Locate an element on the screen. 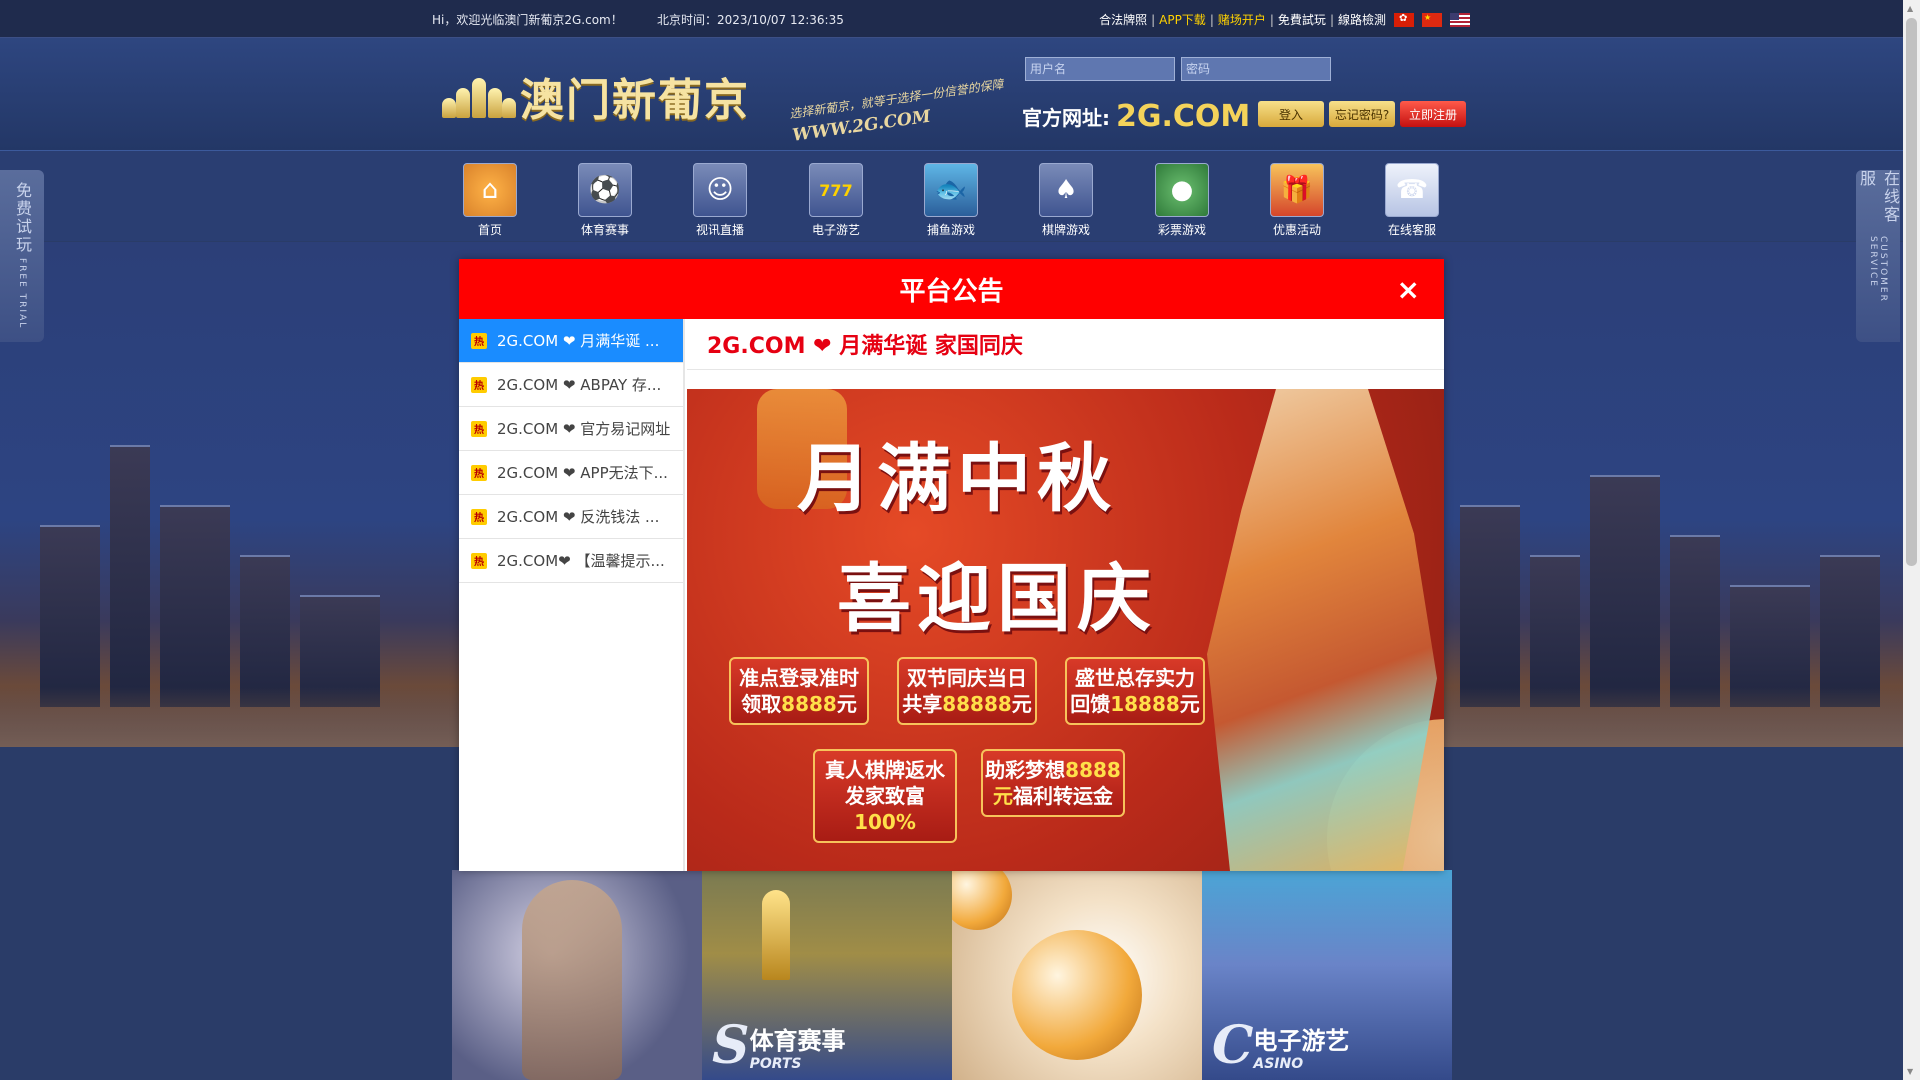  tile-sports: S 体育赛事 PORTS is located at coordinates (827, 975).